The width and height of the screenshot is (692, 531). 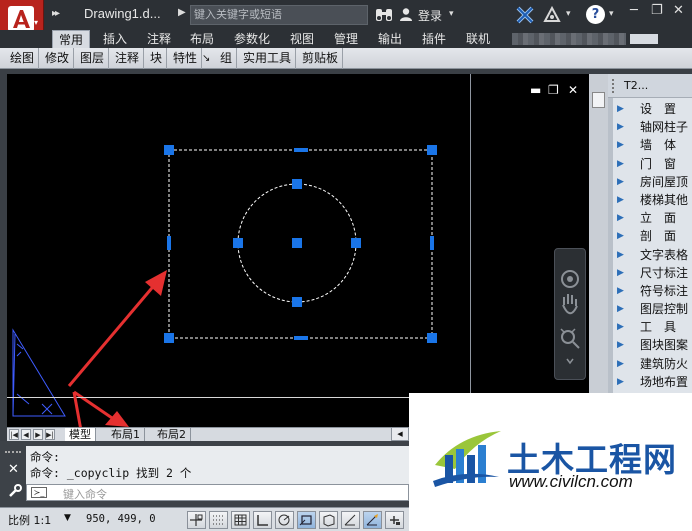 What do you see at coordinates (50, 434) in the screenshot?
I see `last-layout-button: ▶|` at bounding box center [50, 434].